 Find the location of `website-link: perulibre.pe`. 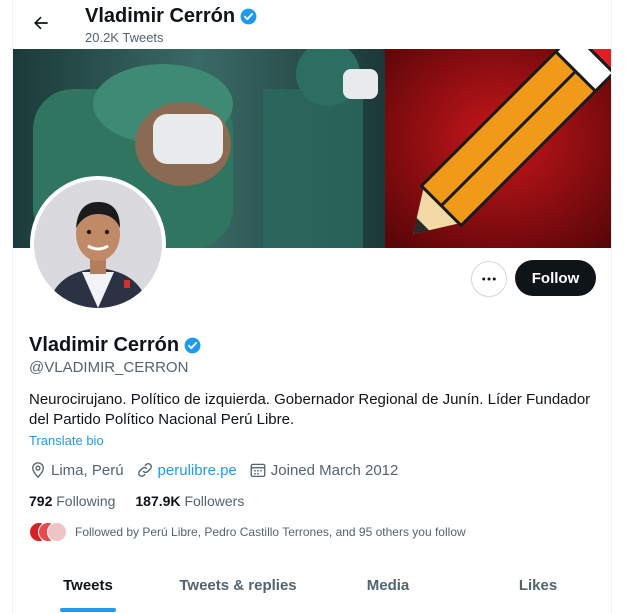

website-link: perulibre.pe is located at coordinates (197, 470).